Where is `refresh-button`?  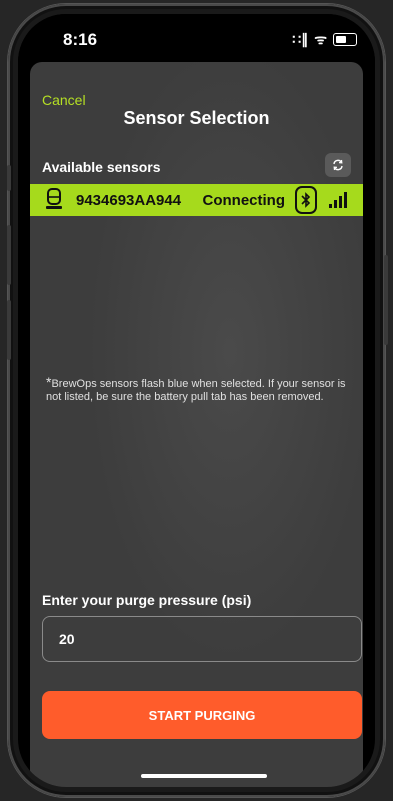 refresh-button is located at coordinates (338, 165).